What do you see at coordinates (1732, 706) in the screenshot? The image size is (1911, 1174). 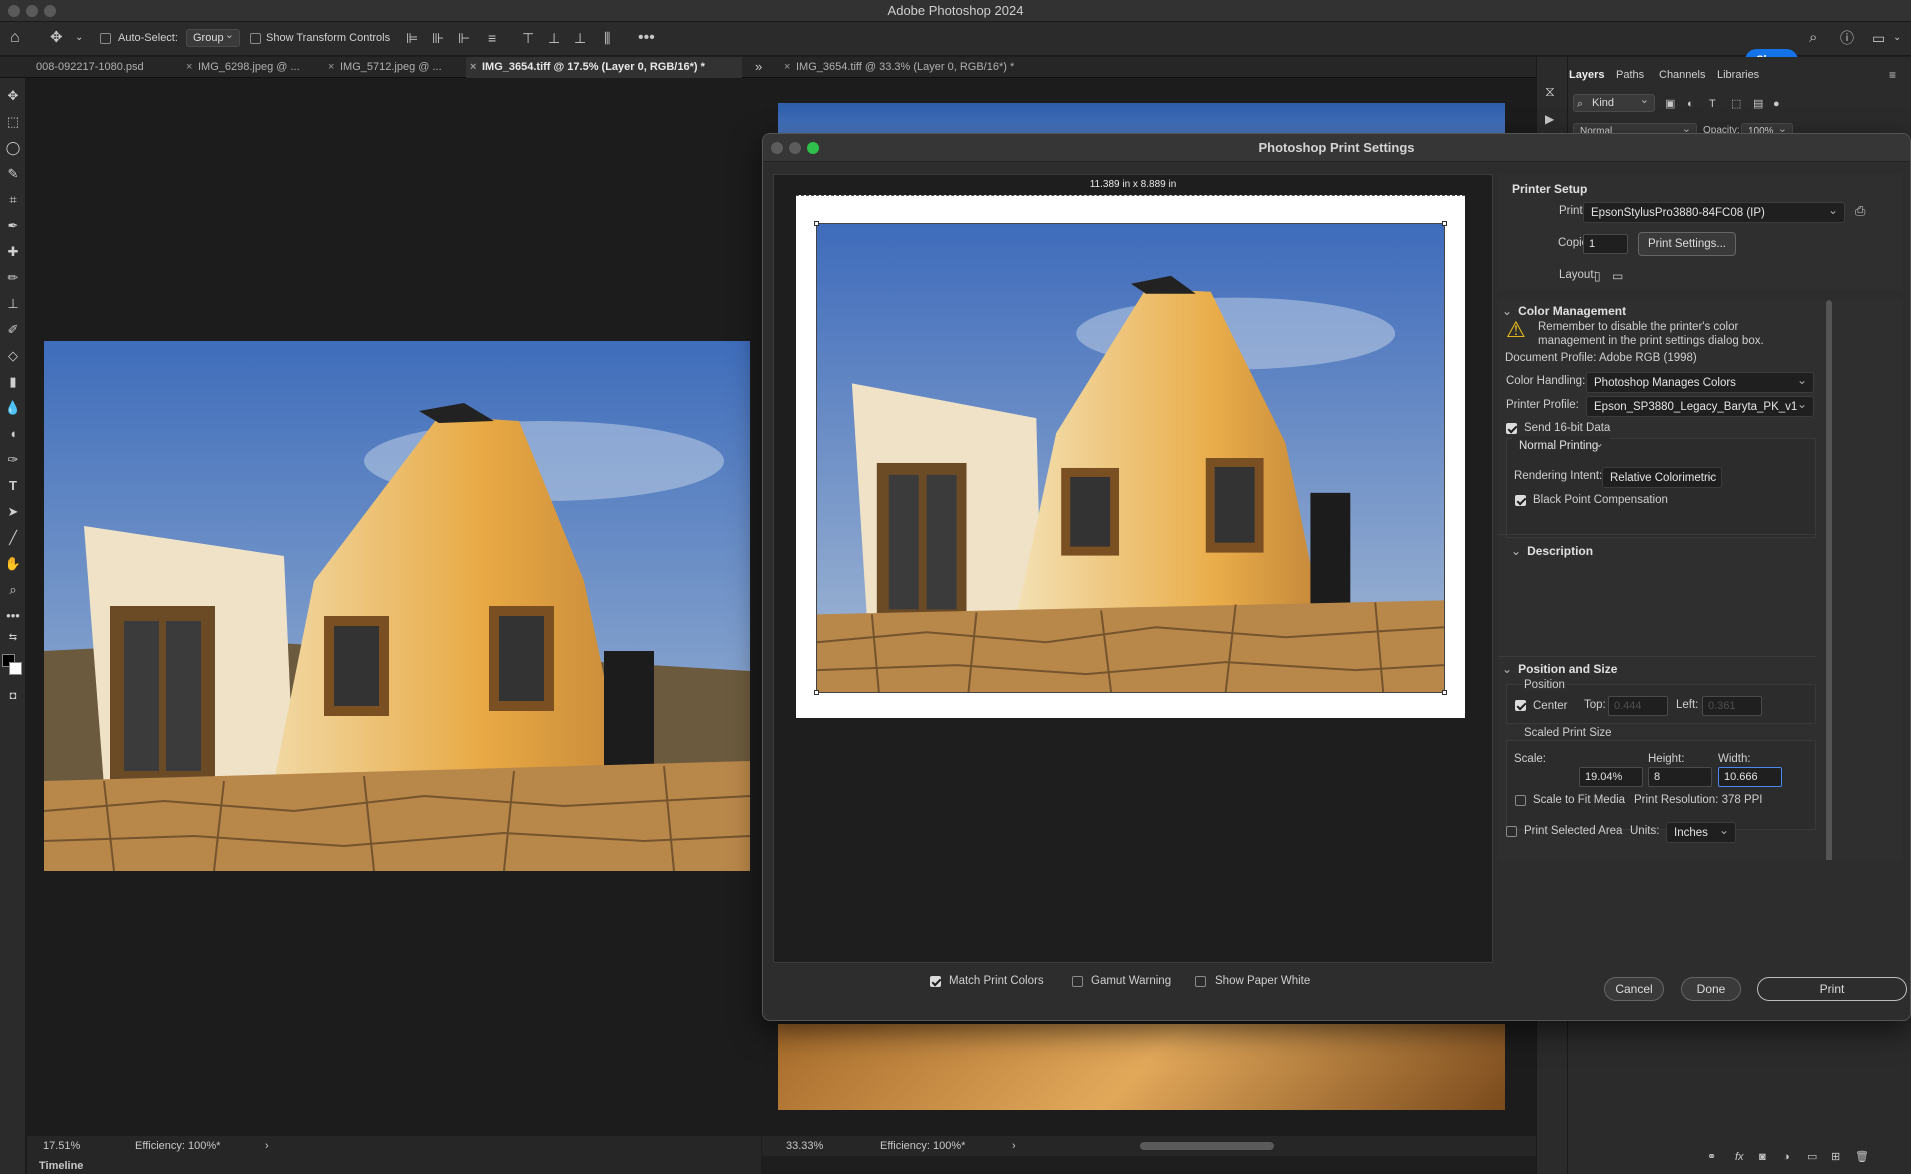 I see `left-input: 0.361` at bounding box center [1732, 706].